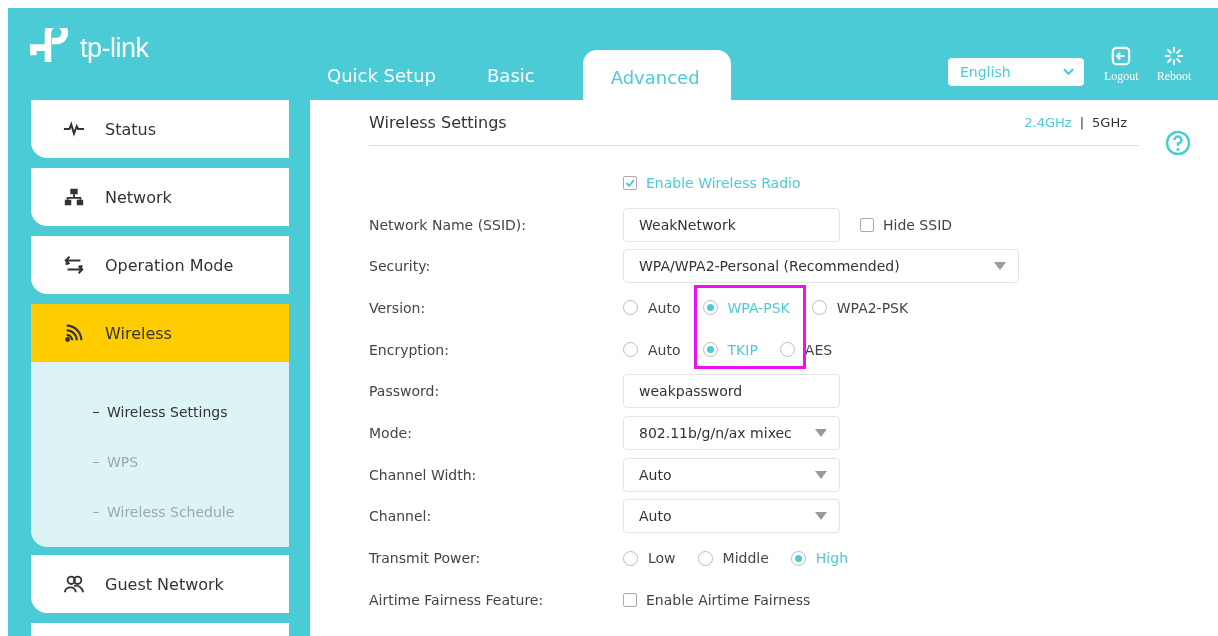 This screenshot has width=1218, height=636. I want to click on field-label: Mode:, so click(390, 432).